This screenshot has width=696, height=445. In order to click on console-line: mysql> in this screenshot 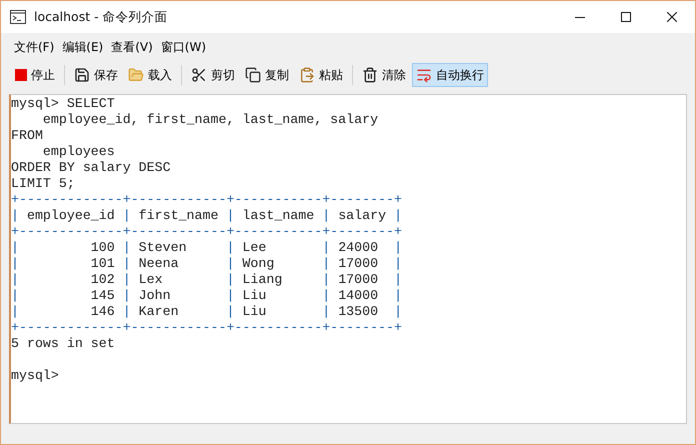, I will do `click(35, 376)`.